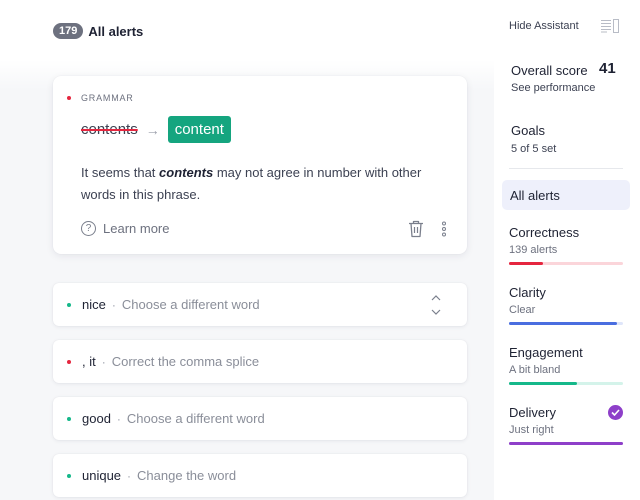 This screenshot has width=640, height=500. What do you see at coordinates (549, 70) in the screenshot?
I see `overall-score-label: Overall score` at bounding box center [549, 70].